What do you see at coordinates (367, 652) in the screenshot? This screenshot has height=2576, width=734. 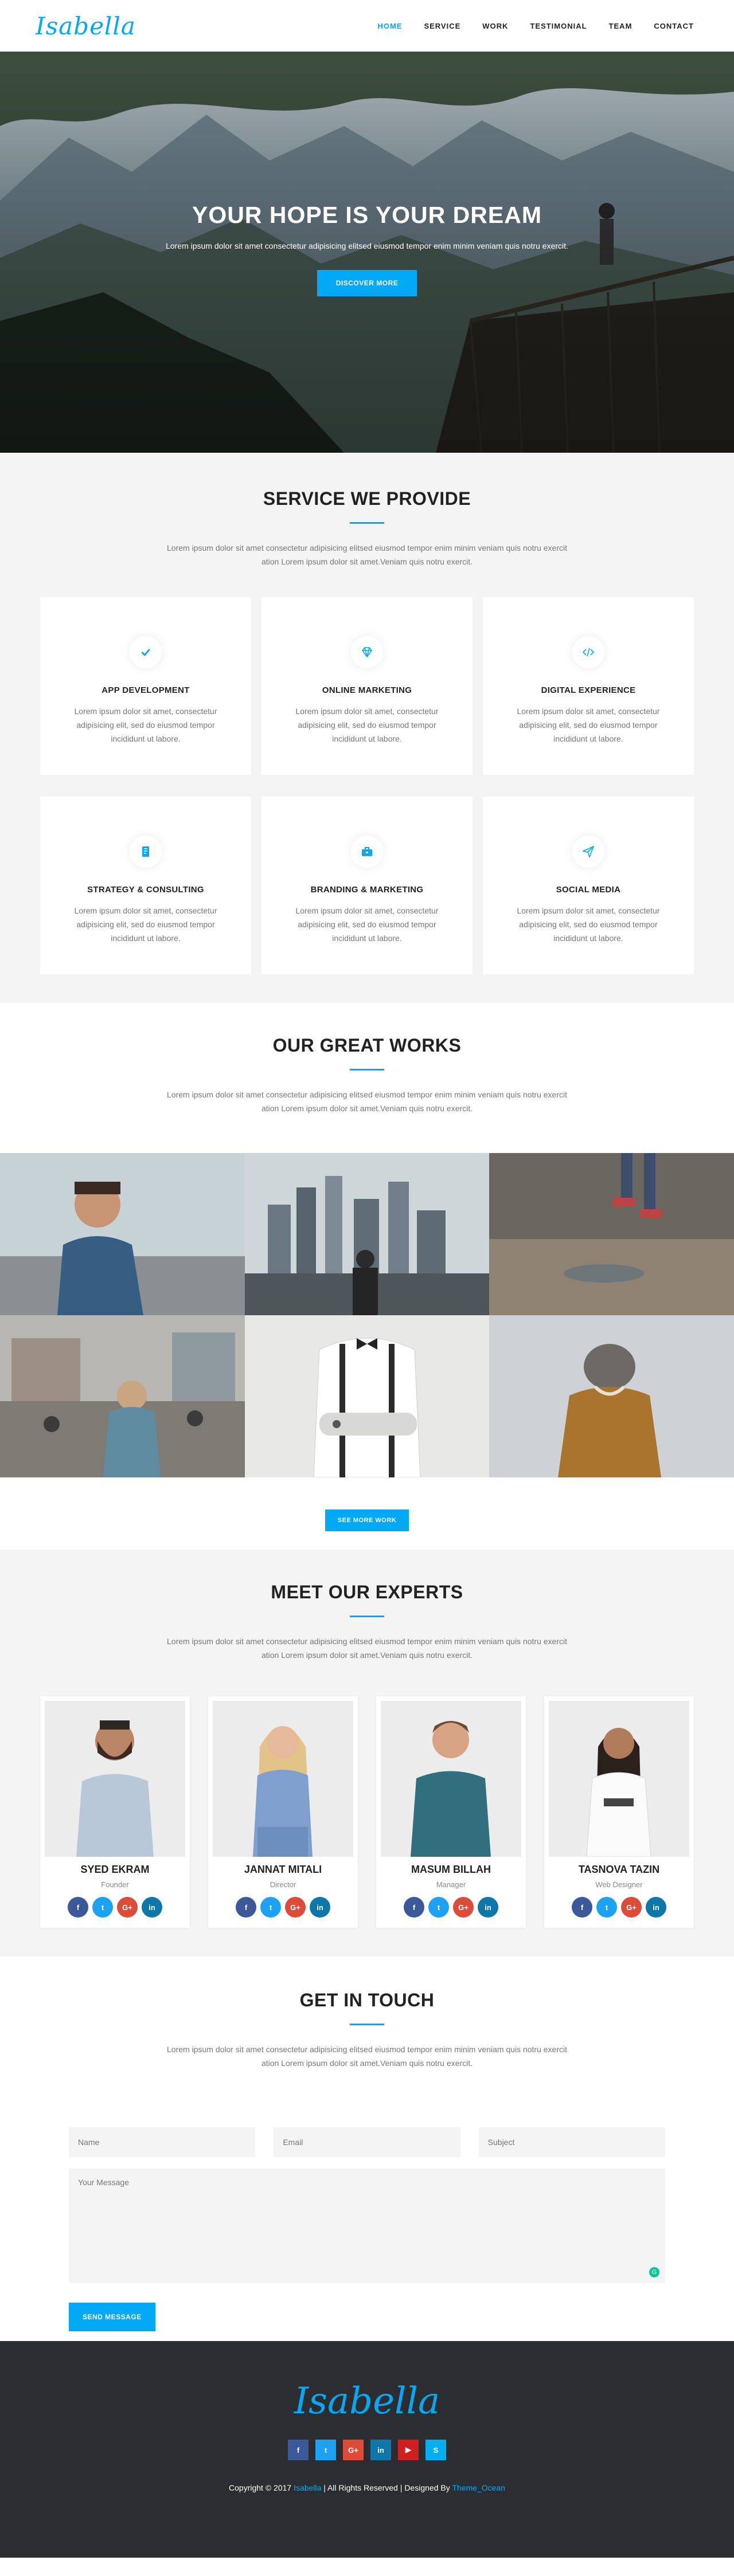 I see `diamond-icon` at bounding box center [367, 652].